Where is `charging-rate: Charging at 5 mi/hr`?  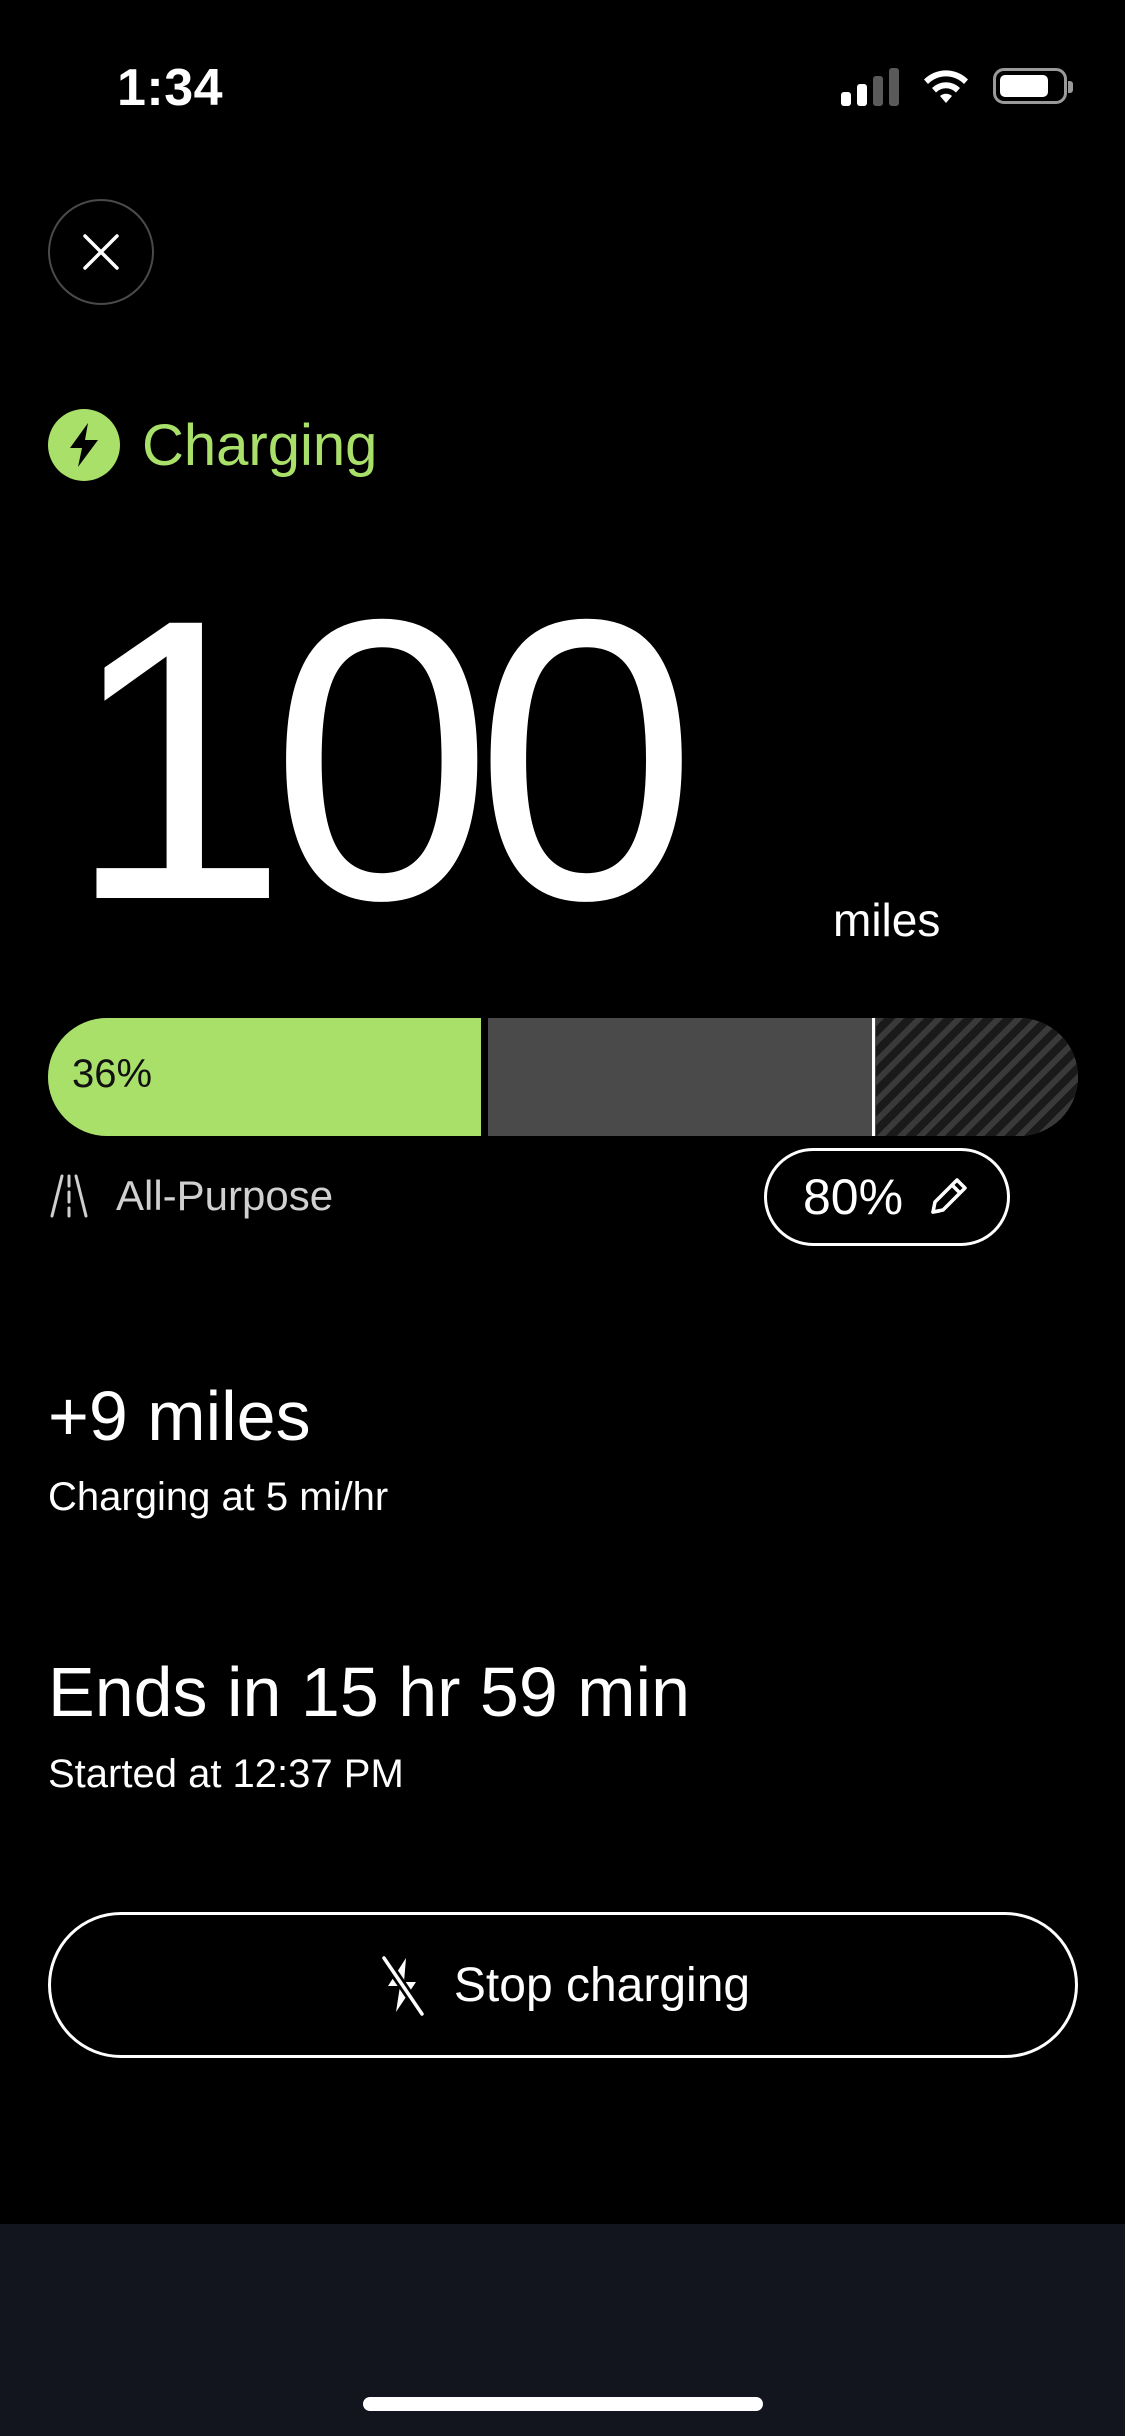 charging-rate: Charging at 5 mi/hr is located at coordinates (218, 1497).